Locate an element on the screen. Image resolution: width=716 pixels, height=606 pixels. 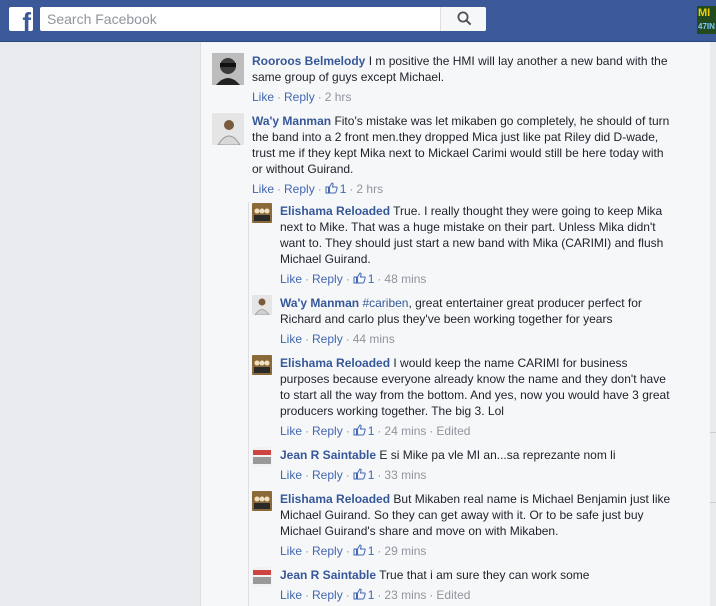
search-button is located at coordinates (463, 19).